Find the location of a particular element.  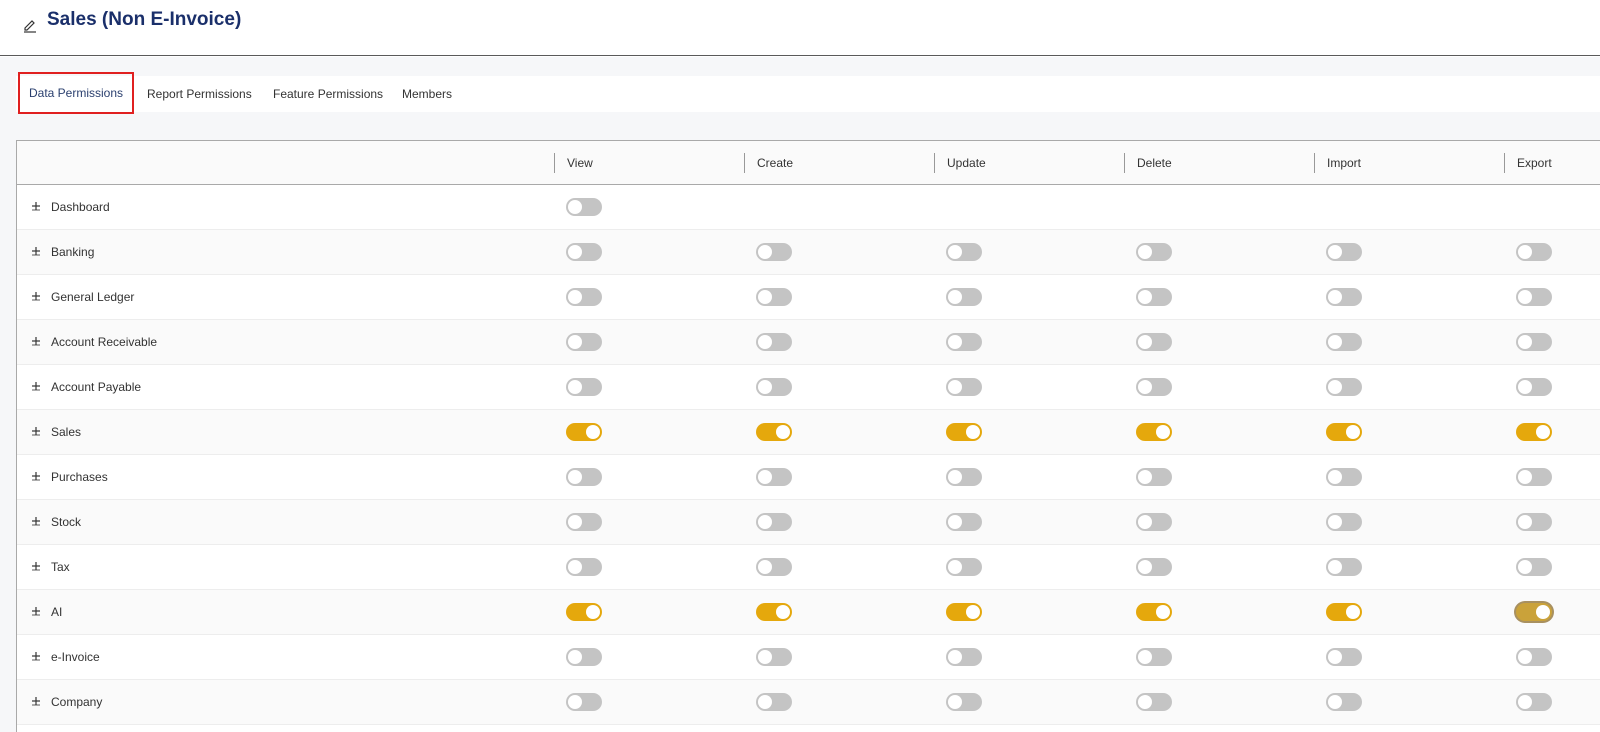

tab-feature-permissions: Feature Permissions is located at coordinates (328, 94).